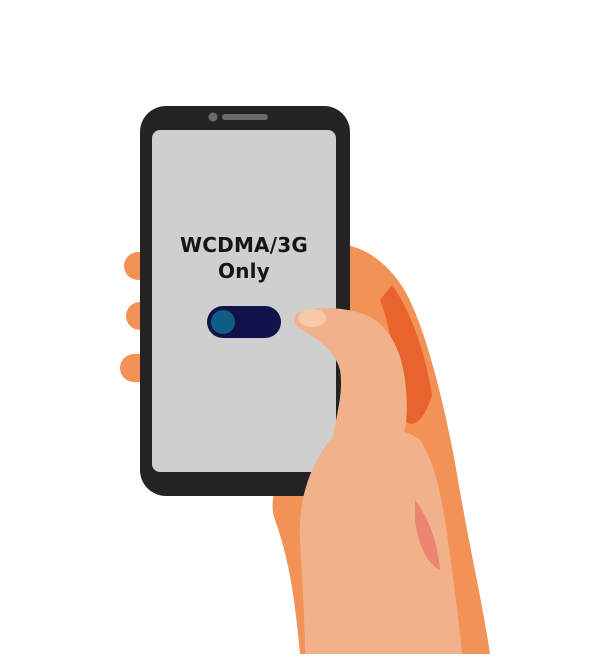 This screenshot has width=609, height=658. Describe the element at coordinates (213, 117) in the screenshot. I see `front-camera-icon` at that location.